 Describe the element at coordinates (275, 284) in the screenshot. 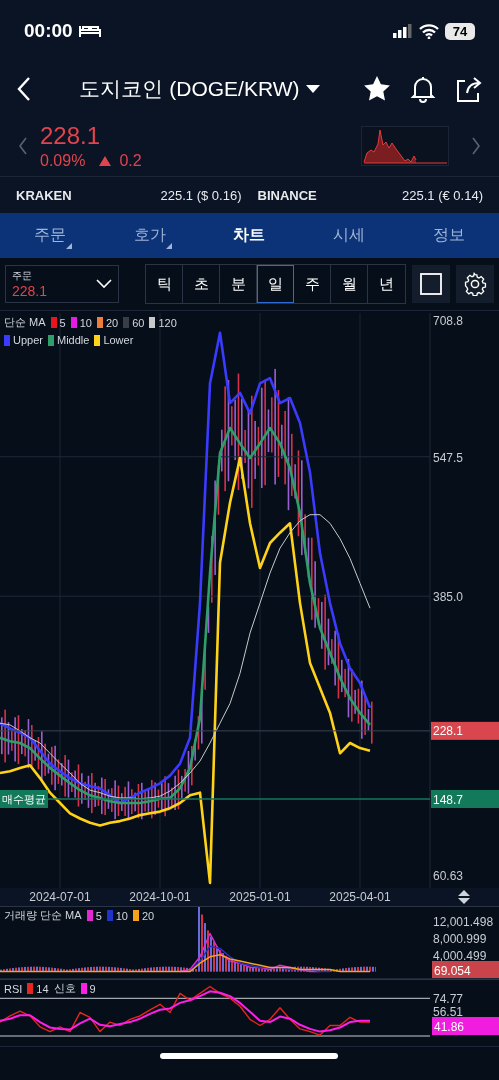

I see `period-button: 일` at that location.